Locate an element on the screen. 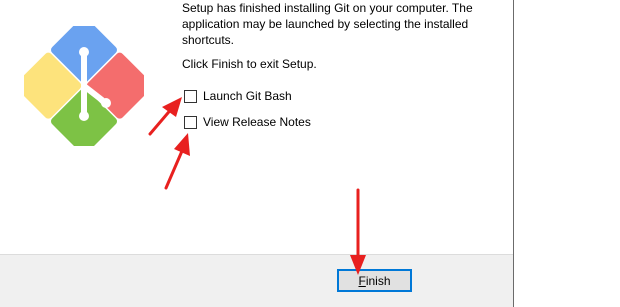  launch-git-bash-option: Launch Git Bash is located at coordinates (238, 96).